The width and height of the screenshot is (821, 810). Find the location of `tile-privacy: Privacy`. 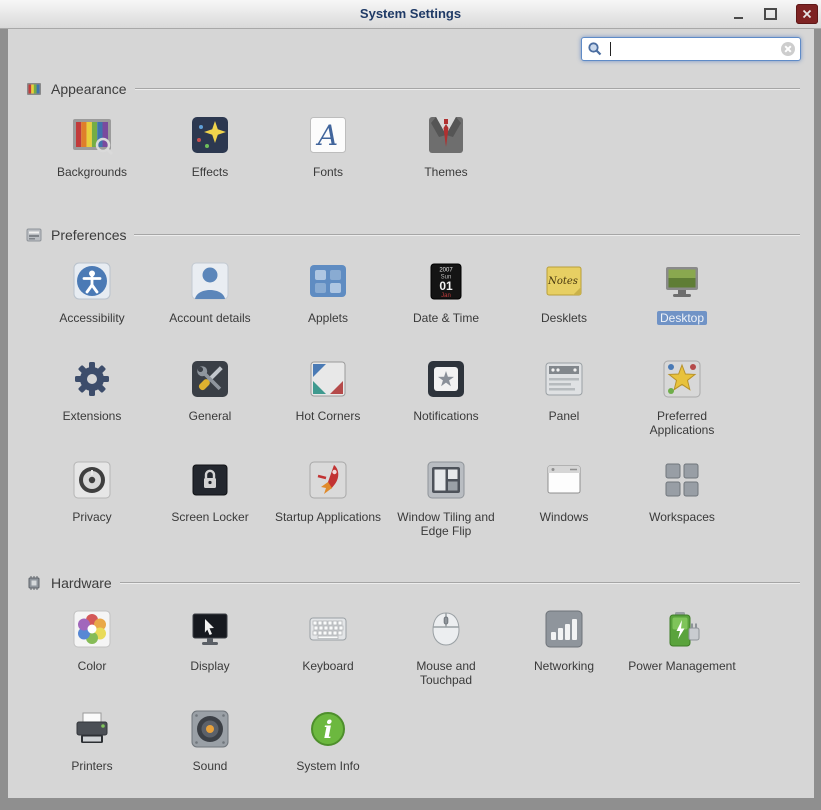

tile-privacy: Privacy is located at coordinates (92, 497).